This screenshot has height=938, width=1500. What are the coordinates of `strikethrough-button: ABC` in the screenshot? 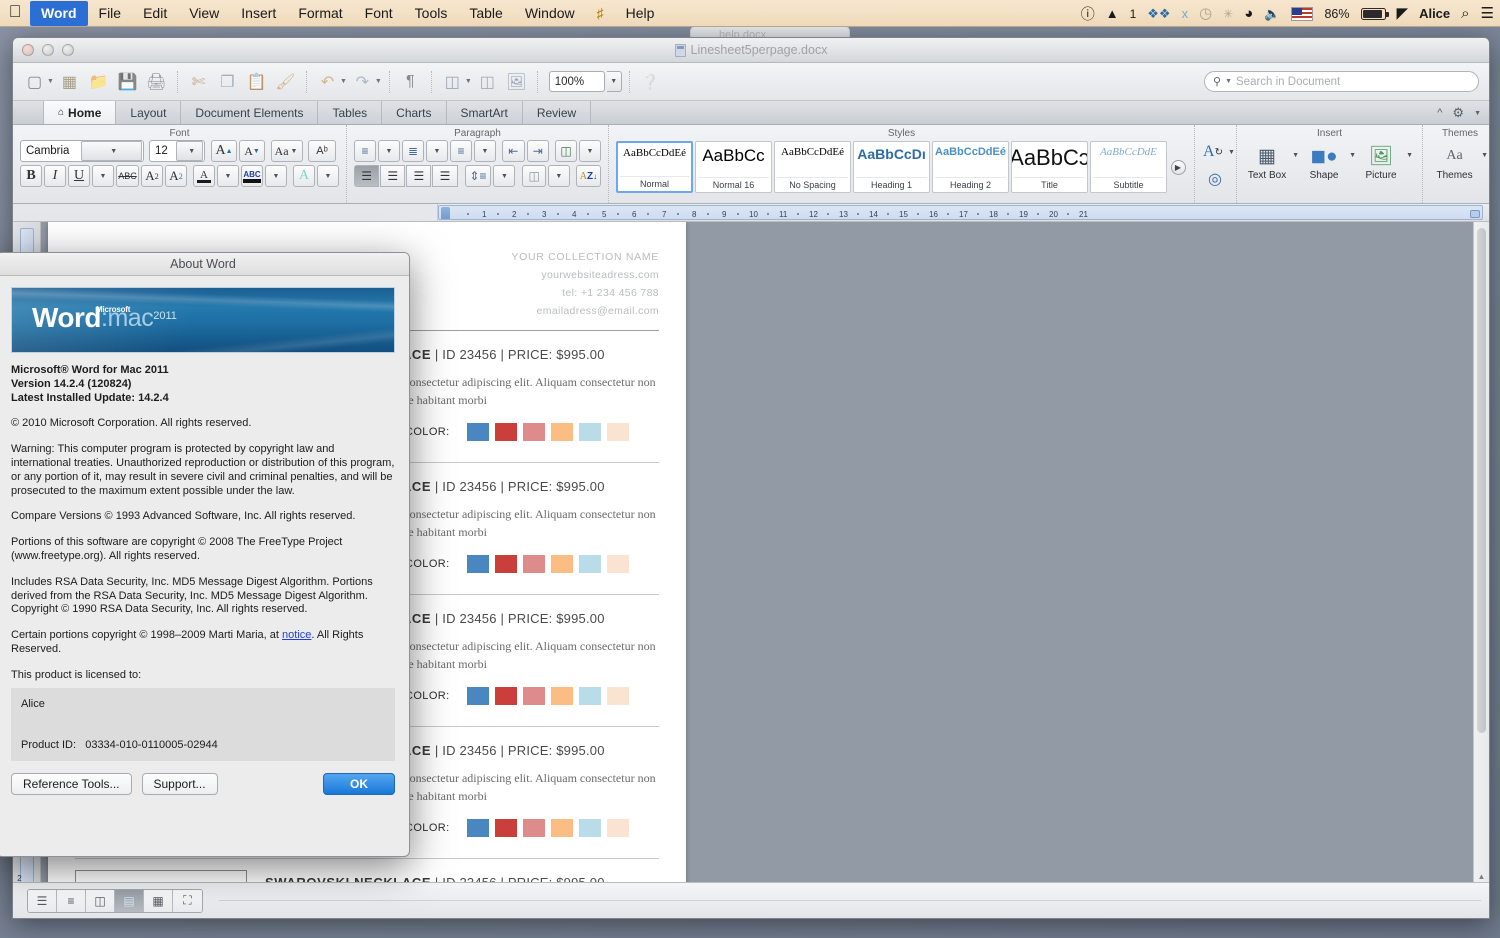 It's located at (127, 176).